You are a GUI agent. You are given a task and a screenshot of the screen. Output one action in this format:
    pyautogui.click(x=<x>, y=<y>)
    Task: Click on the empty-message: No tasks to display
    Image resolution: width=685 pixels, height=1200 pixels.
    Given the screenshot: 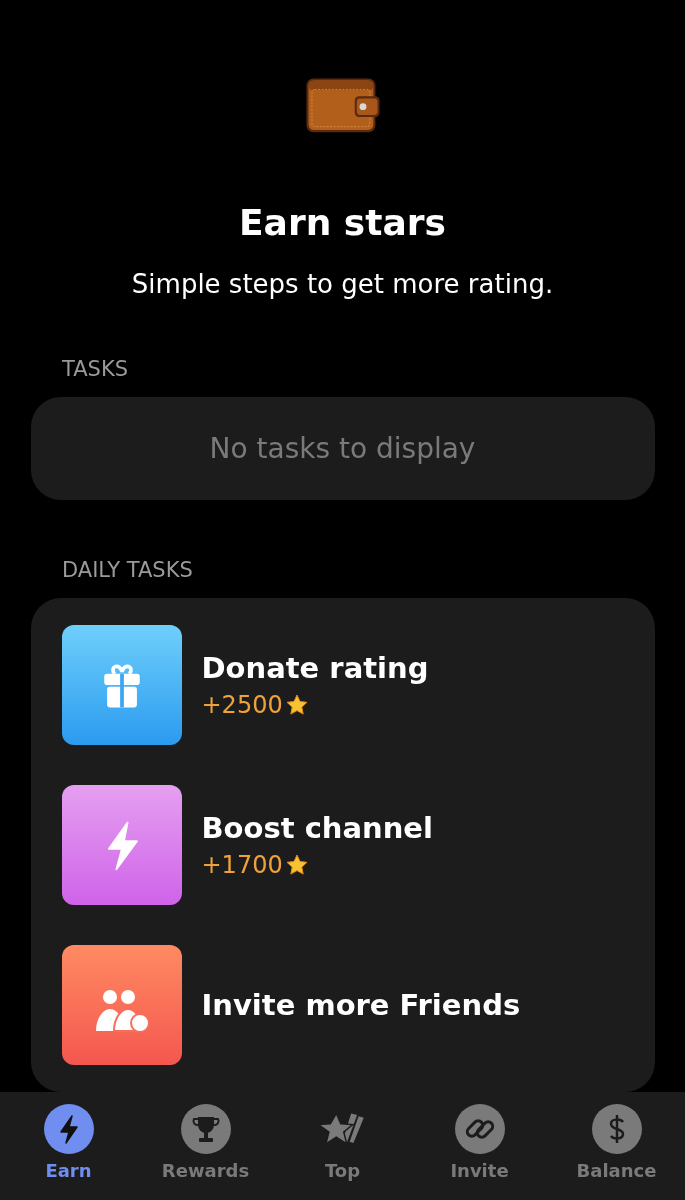 What is the action you would take?
    pyautogui.click(x=342, y=448)
    